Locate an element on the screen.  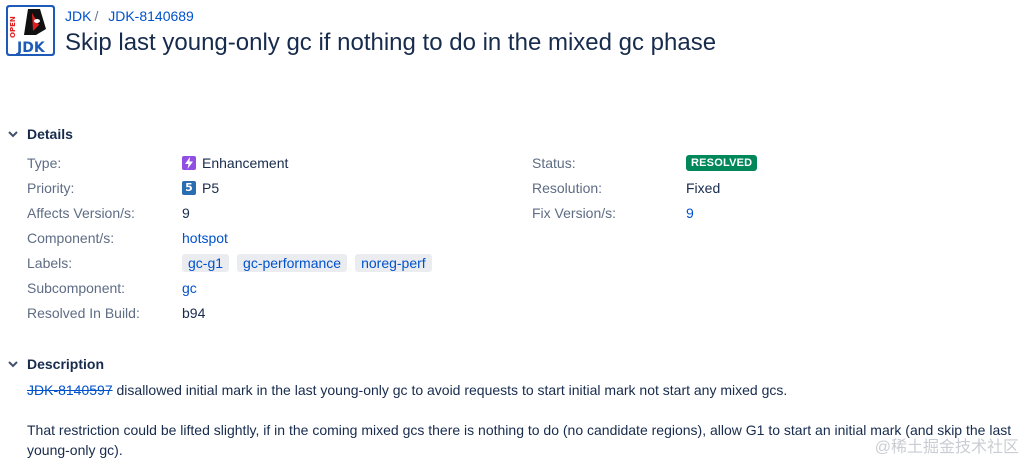
priority-label: Priority: is located at coordinates (51, 188).